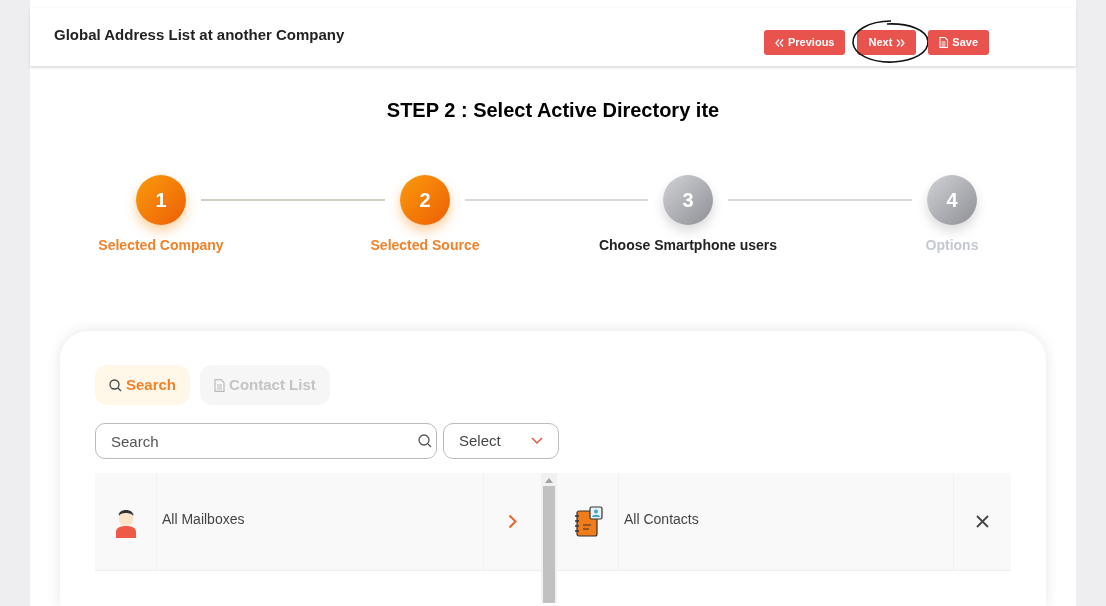  What do you see at coordinates (553, 110) in the screenshot?
I see `step-title: STEP 2 : Select Active Directory ite` at bounding box center [553, 110].